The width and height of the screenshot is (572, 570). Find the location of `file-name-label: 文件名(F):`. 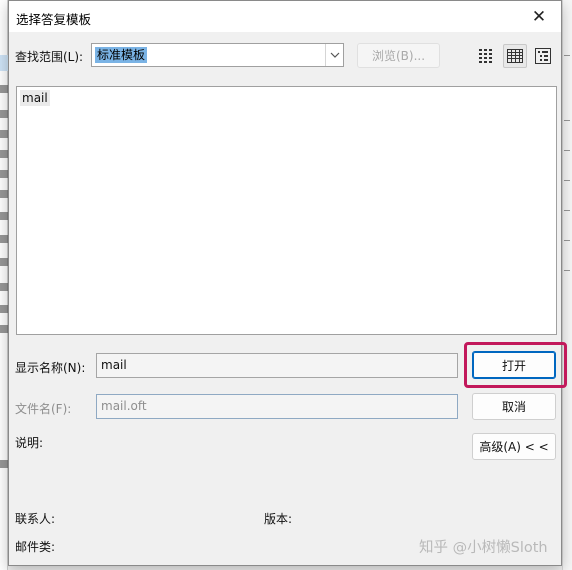

file-name-label: 文件名(F): is located at coordinates (43, 409).